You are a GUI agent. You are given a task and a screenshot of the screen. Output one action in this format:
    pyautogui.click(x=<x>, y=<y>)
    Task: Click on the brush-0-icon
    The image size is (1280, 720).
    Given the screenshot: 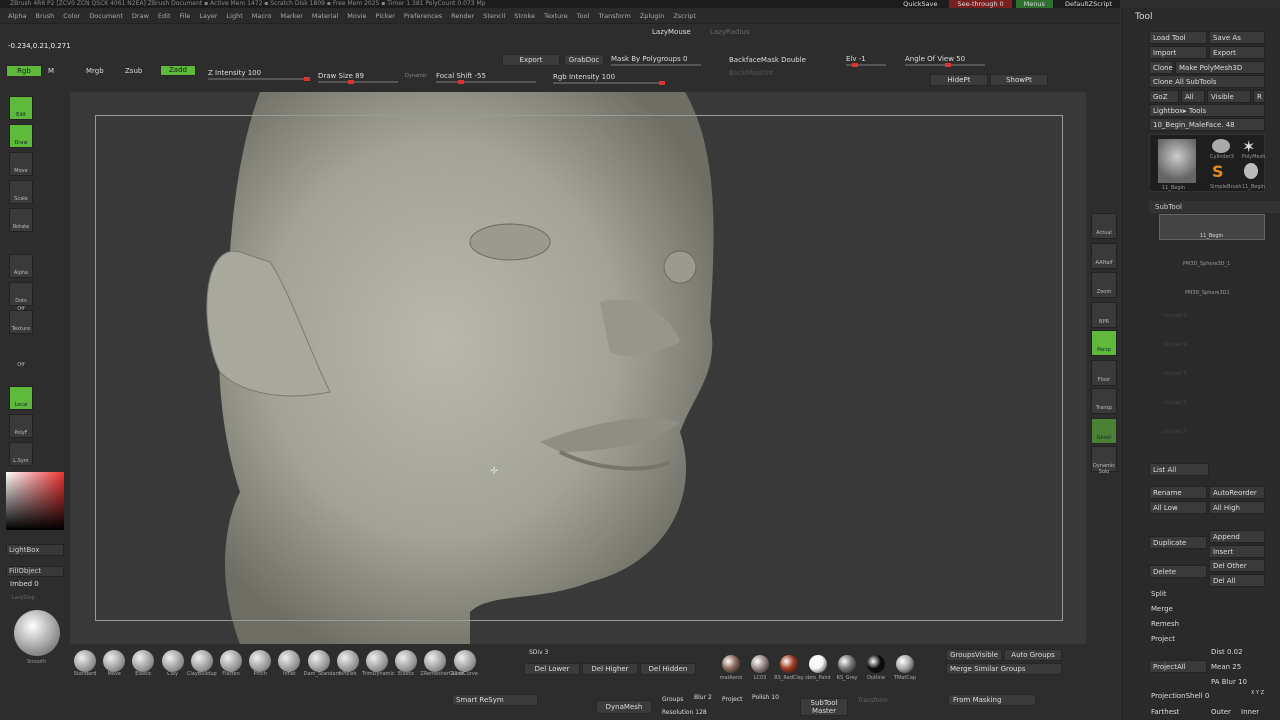 What is the action you would take?
    pyautogui.click(x=85, y=661)
    